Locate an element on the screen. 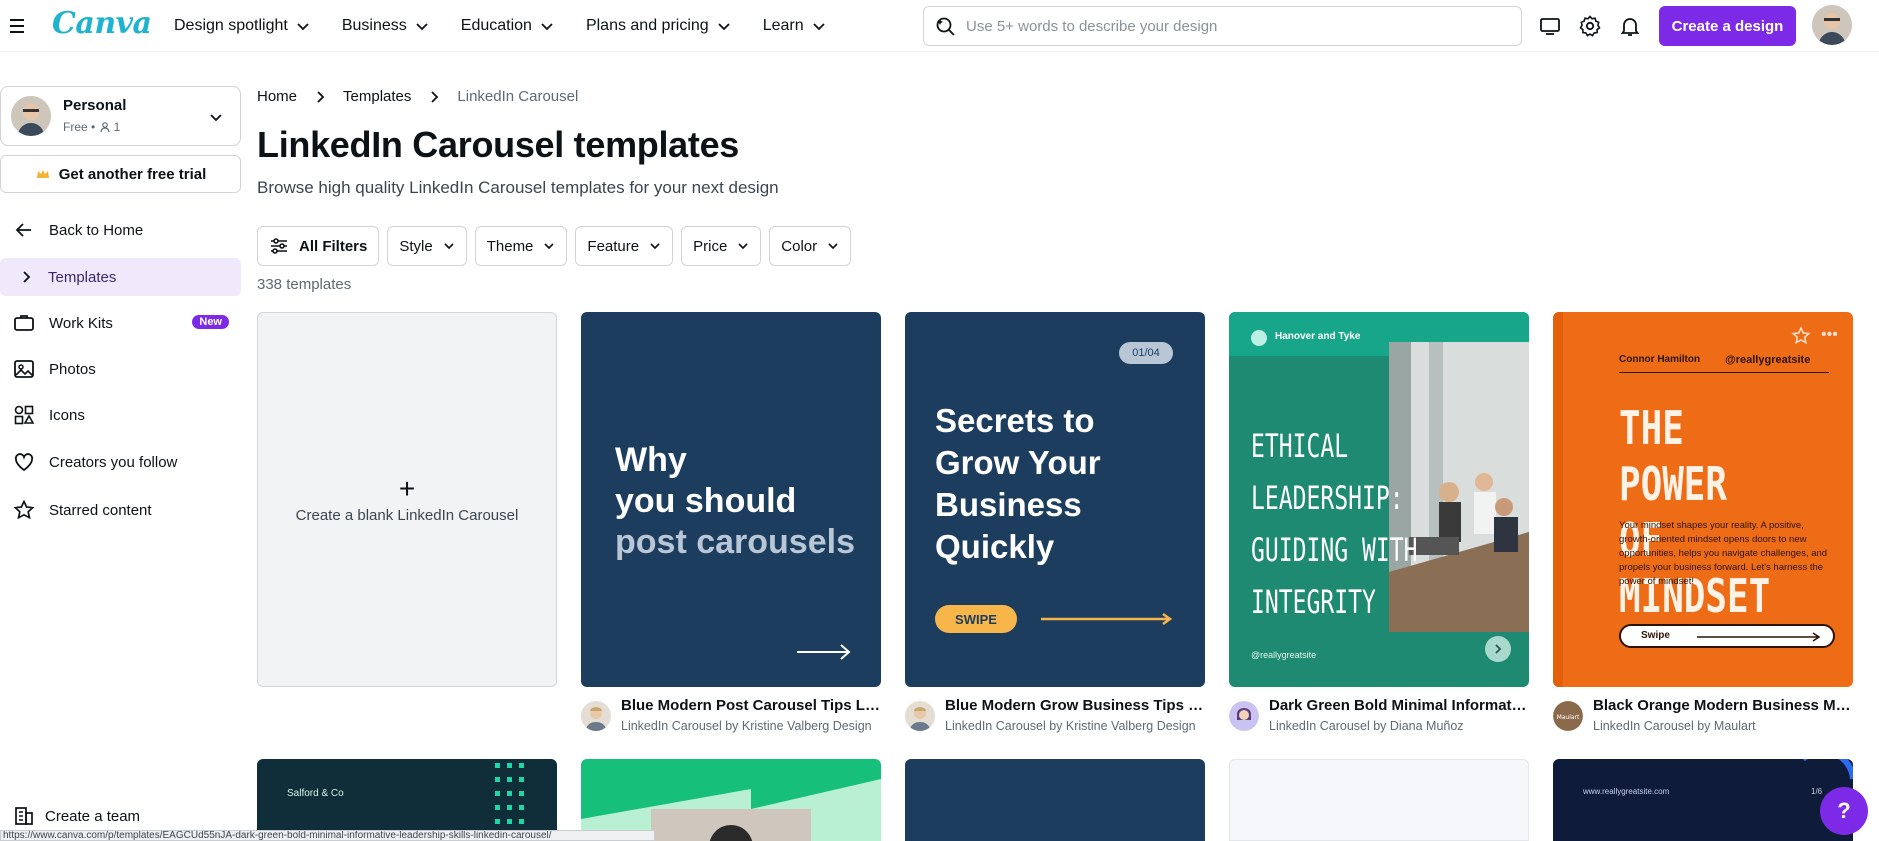  sidebar-item-back-home: Back to Home is located at coordinates (120, 230).